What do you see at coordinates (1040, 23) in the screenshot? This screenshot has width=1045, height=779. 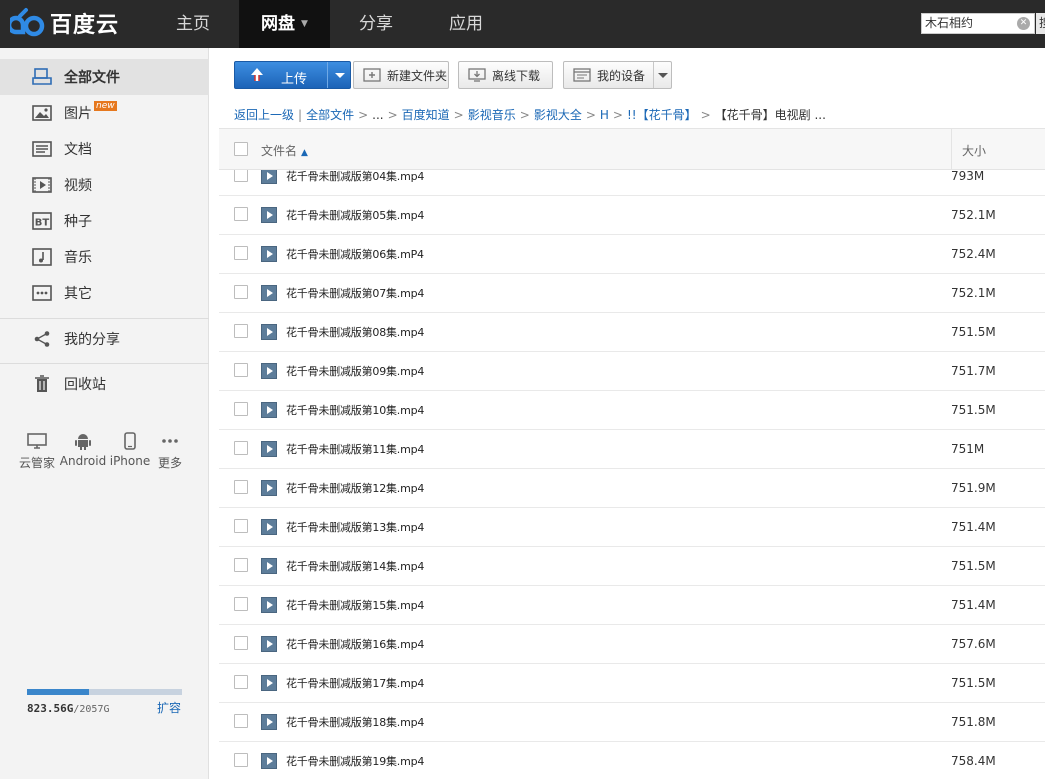 I see `search-button: 搜` at bounding box center [1040, 23].